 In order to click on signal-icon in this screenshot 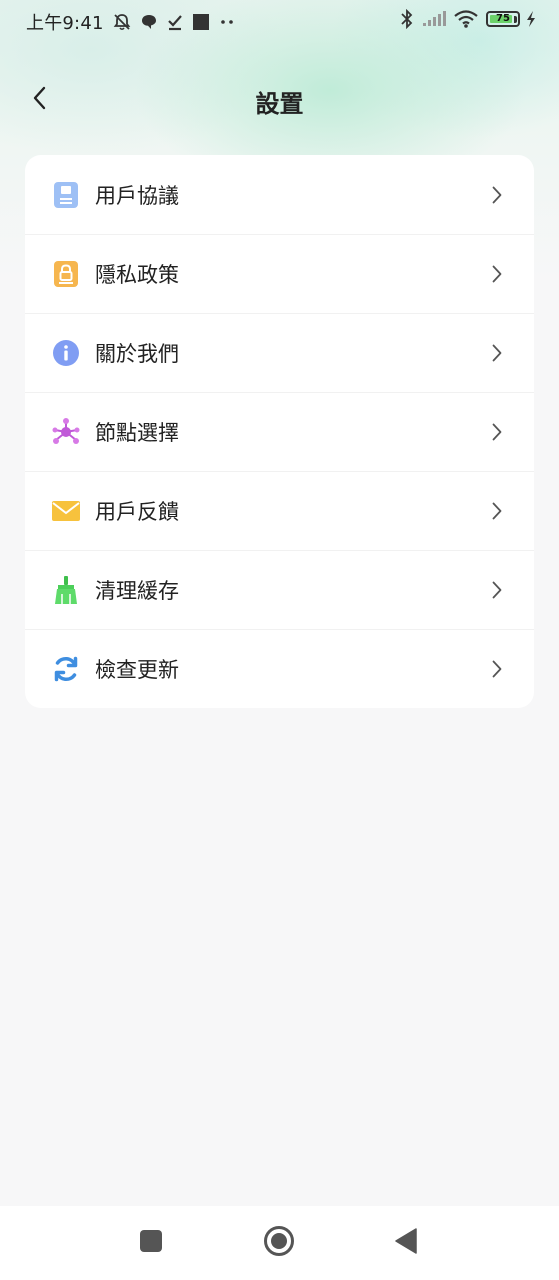, I will do `click(434, 19)`.